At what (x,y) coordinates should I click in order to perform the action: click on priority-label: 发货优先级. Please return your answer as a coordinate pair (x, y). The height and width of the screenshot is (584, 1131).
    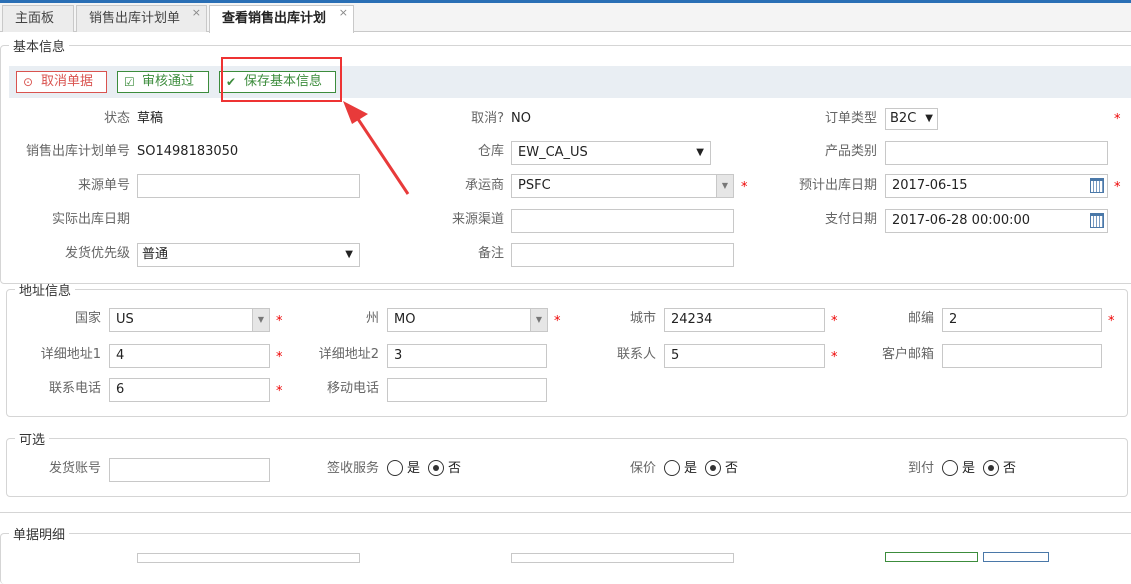
    Looking at the image, I should click on (97, 253).